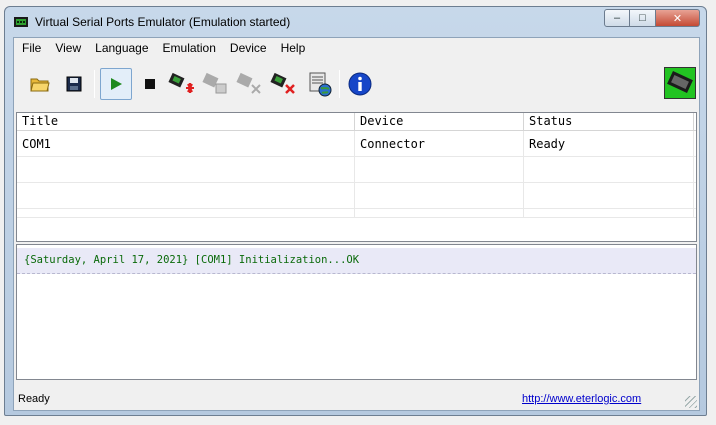  I want to click on delete-all-devices-button, so click(284, 84).